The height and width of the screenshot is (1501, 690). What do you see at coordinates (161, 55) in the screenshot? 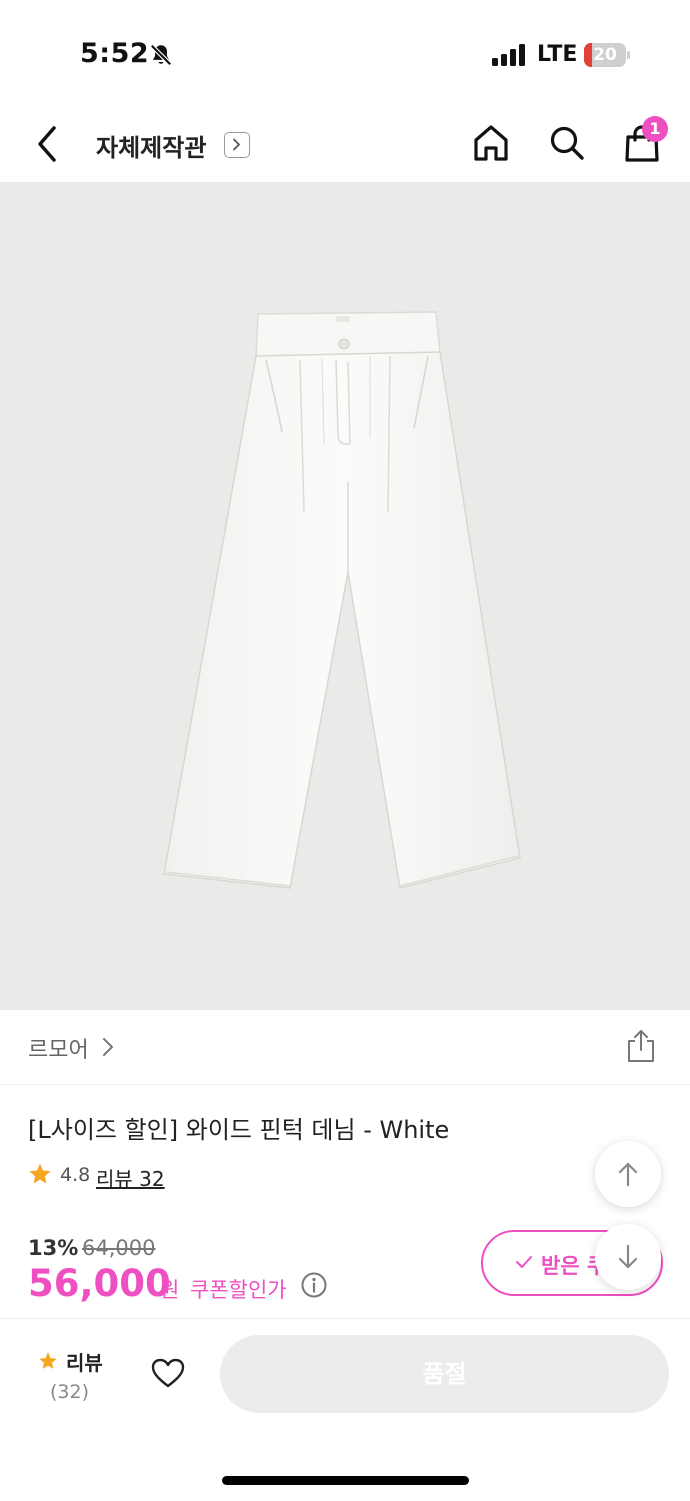
I see `bell-off-icon` at bounding box center [161, 55].